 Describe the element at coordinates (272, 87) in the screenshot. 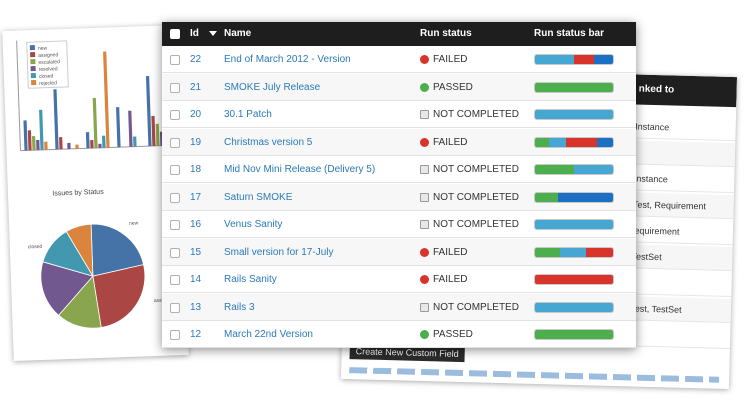

I see `row-name-link: SMOKE July Release` at that location.